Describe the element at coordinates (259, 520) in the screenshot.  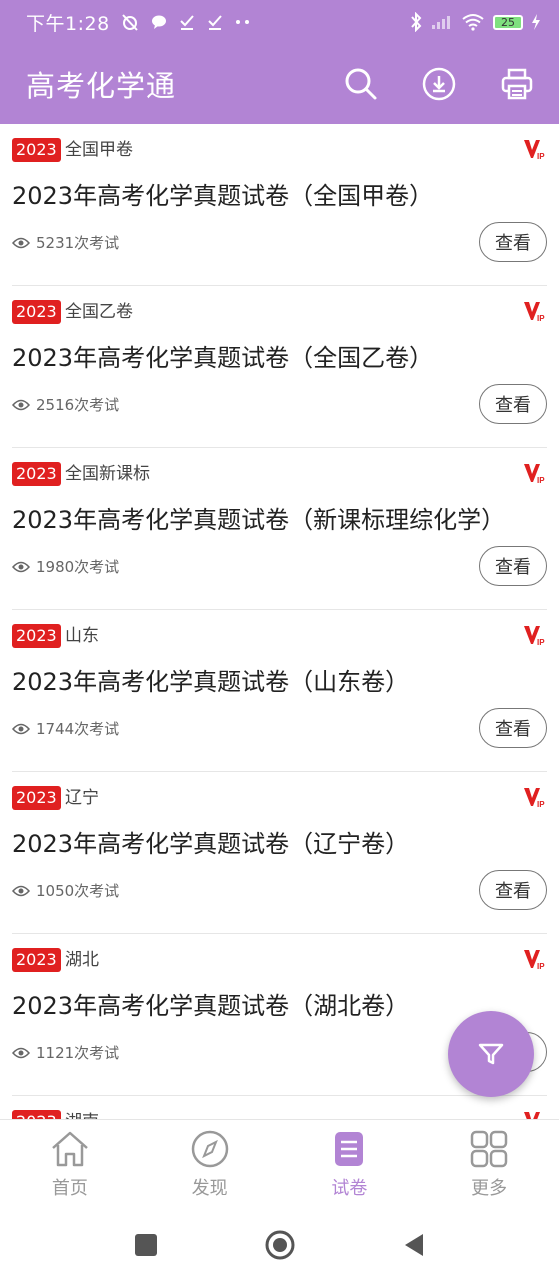
I see `paper-title: 2023年高考化学真题试卷（新课标理综化学）` at that location.